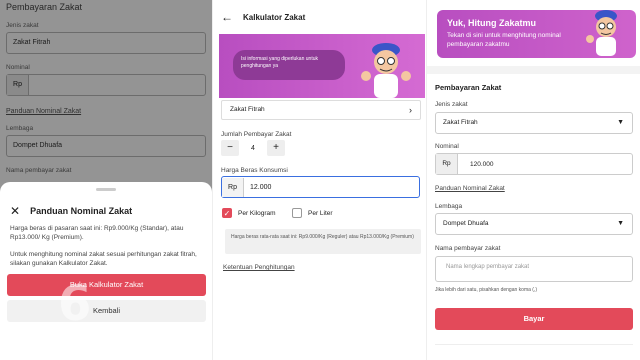  What do you see at coordinates (106, 189) in the screenshot?
I see `sheet-drag-handle` at bounding box center [106, 189].